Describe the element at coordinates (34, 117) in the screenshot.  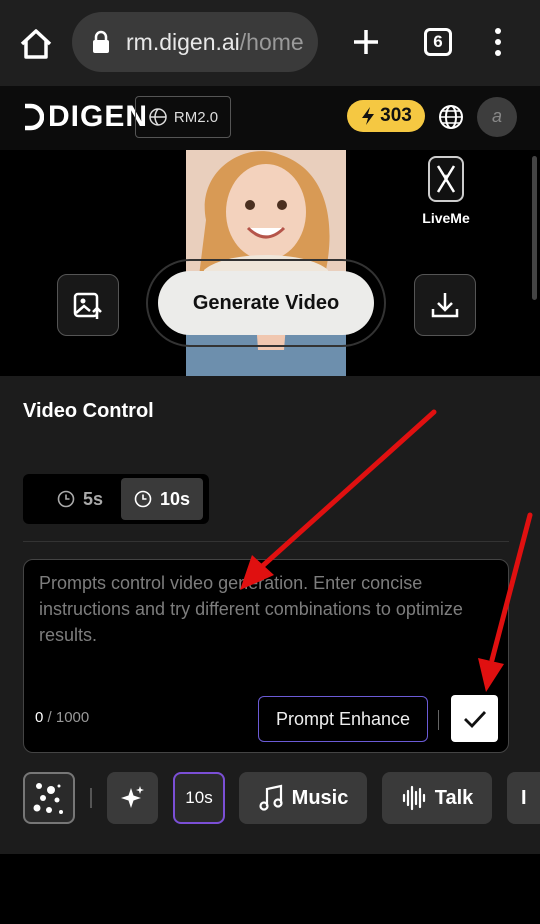
I see `logo-mark-icon` at that location.